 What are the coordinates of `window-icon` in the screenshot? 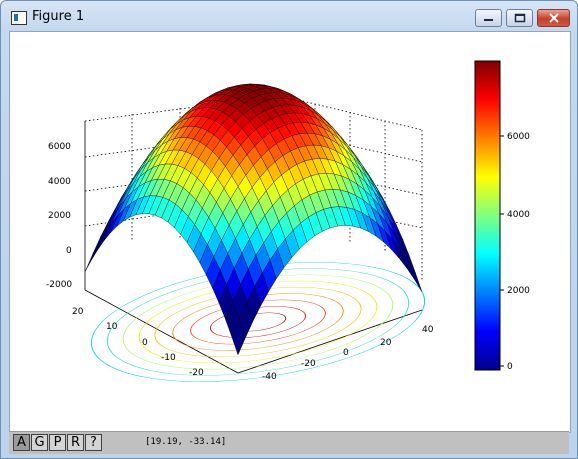 It's located at (19, 18).